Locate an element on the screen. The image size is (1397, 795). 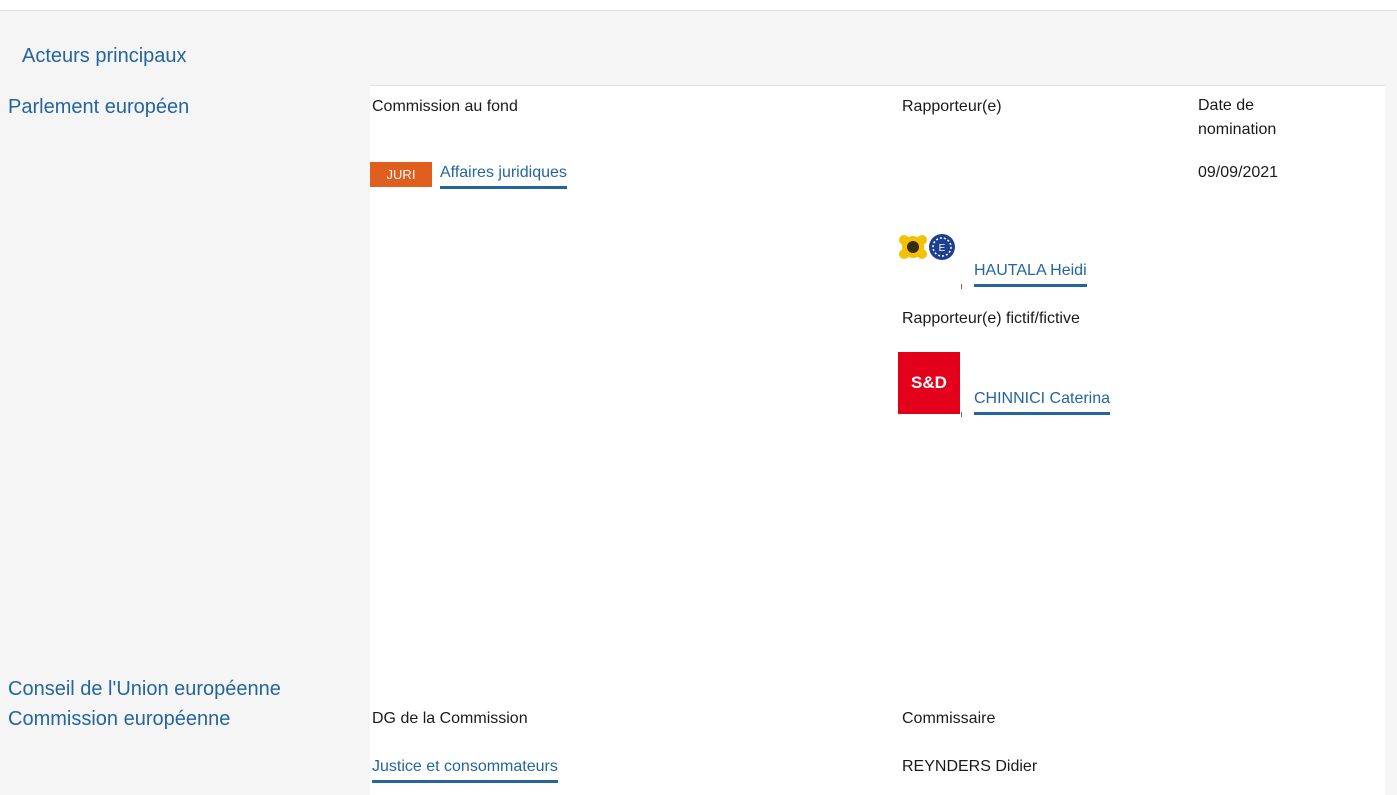
right-gutter is located at coordinates (1391, 440).